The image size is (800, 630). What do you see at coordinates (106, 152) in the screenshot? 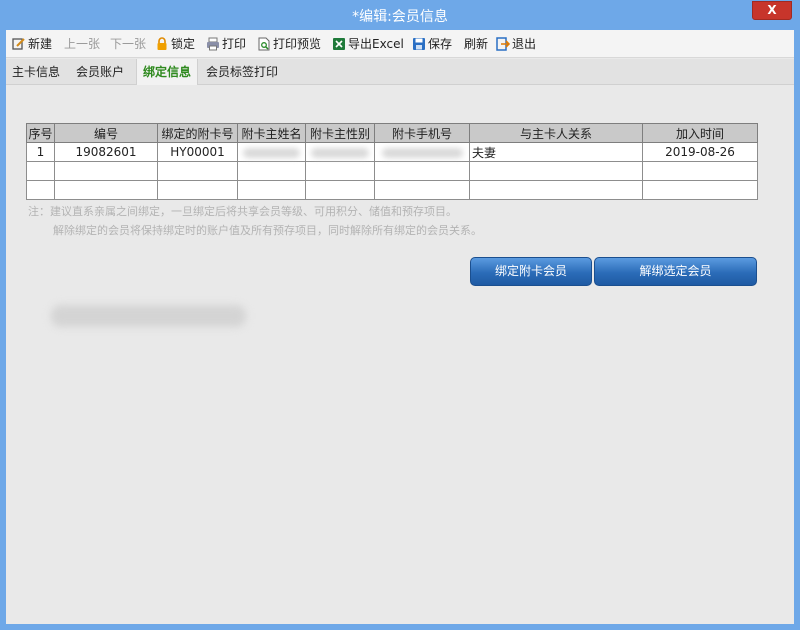
I see `cell-number: 19082601` at bounding box center [106, 152].